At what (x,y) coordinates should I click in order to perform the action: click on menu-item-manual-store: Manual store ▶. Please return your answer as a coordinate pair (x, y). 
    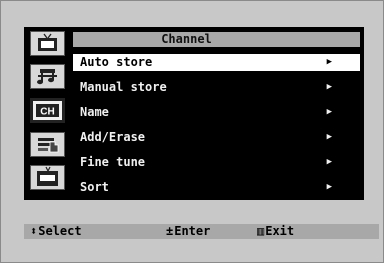
    Looking at the image, I should click on (216, 87).